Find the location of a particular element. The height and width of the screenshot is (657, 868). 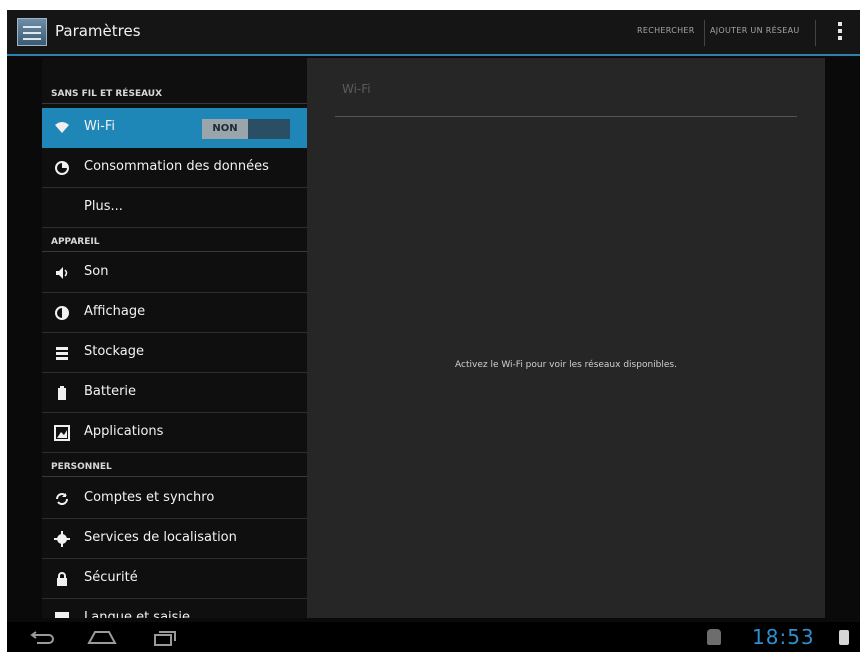

sidebar-item-accounts-sync: Comptes et synchro is located at coordinates (174, 499).